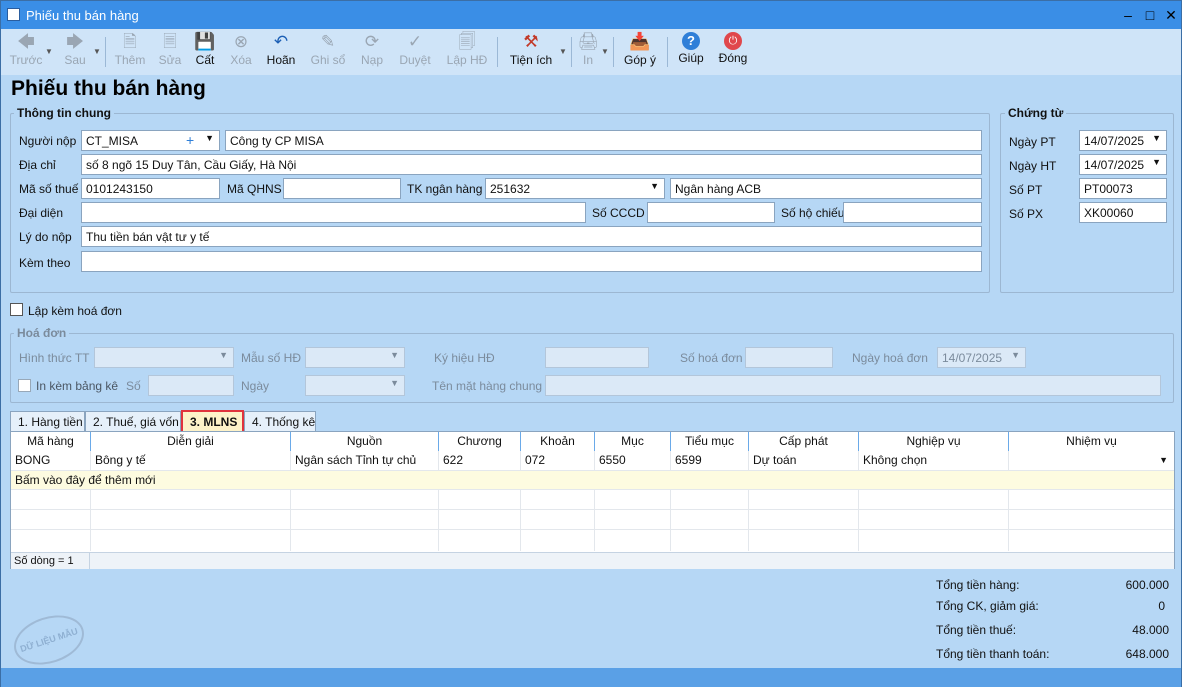 This screenshot has width=1182, height=687. I want to click on qhns-input, so click(342, 188).